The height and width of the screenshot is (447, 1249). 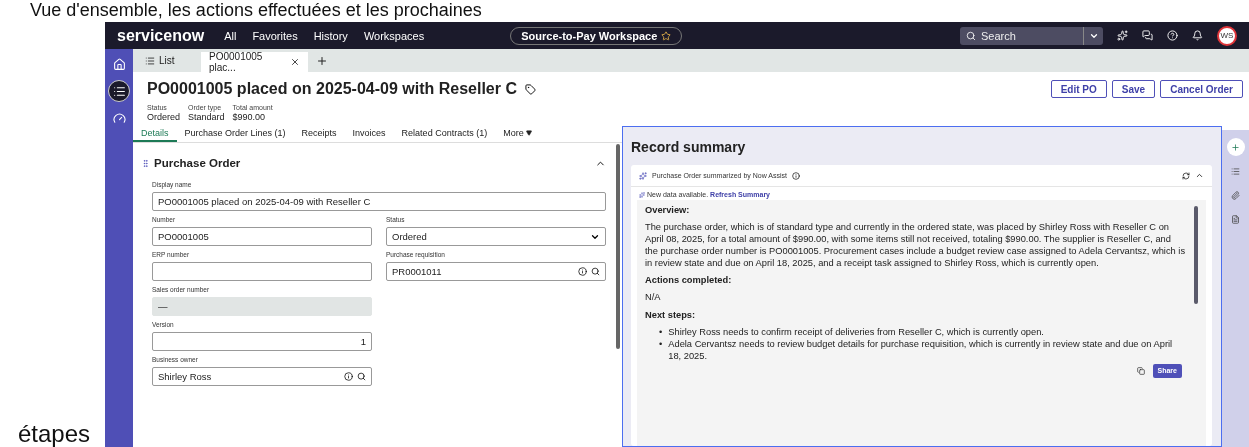 What do you see at coordinates (1031, 35) in the screenshot?
I see `search-field: Search` at bounding box center [1031, 35].